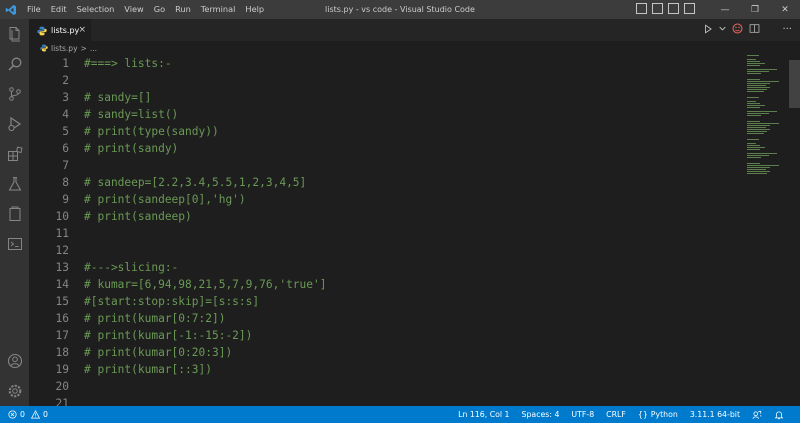 The width and height of the screenshot is (800, 423). Describe the element at coordinates (737, 30) in the screenshot. I see `extension-face-icon` at that location.